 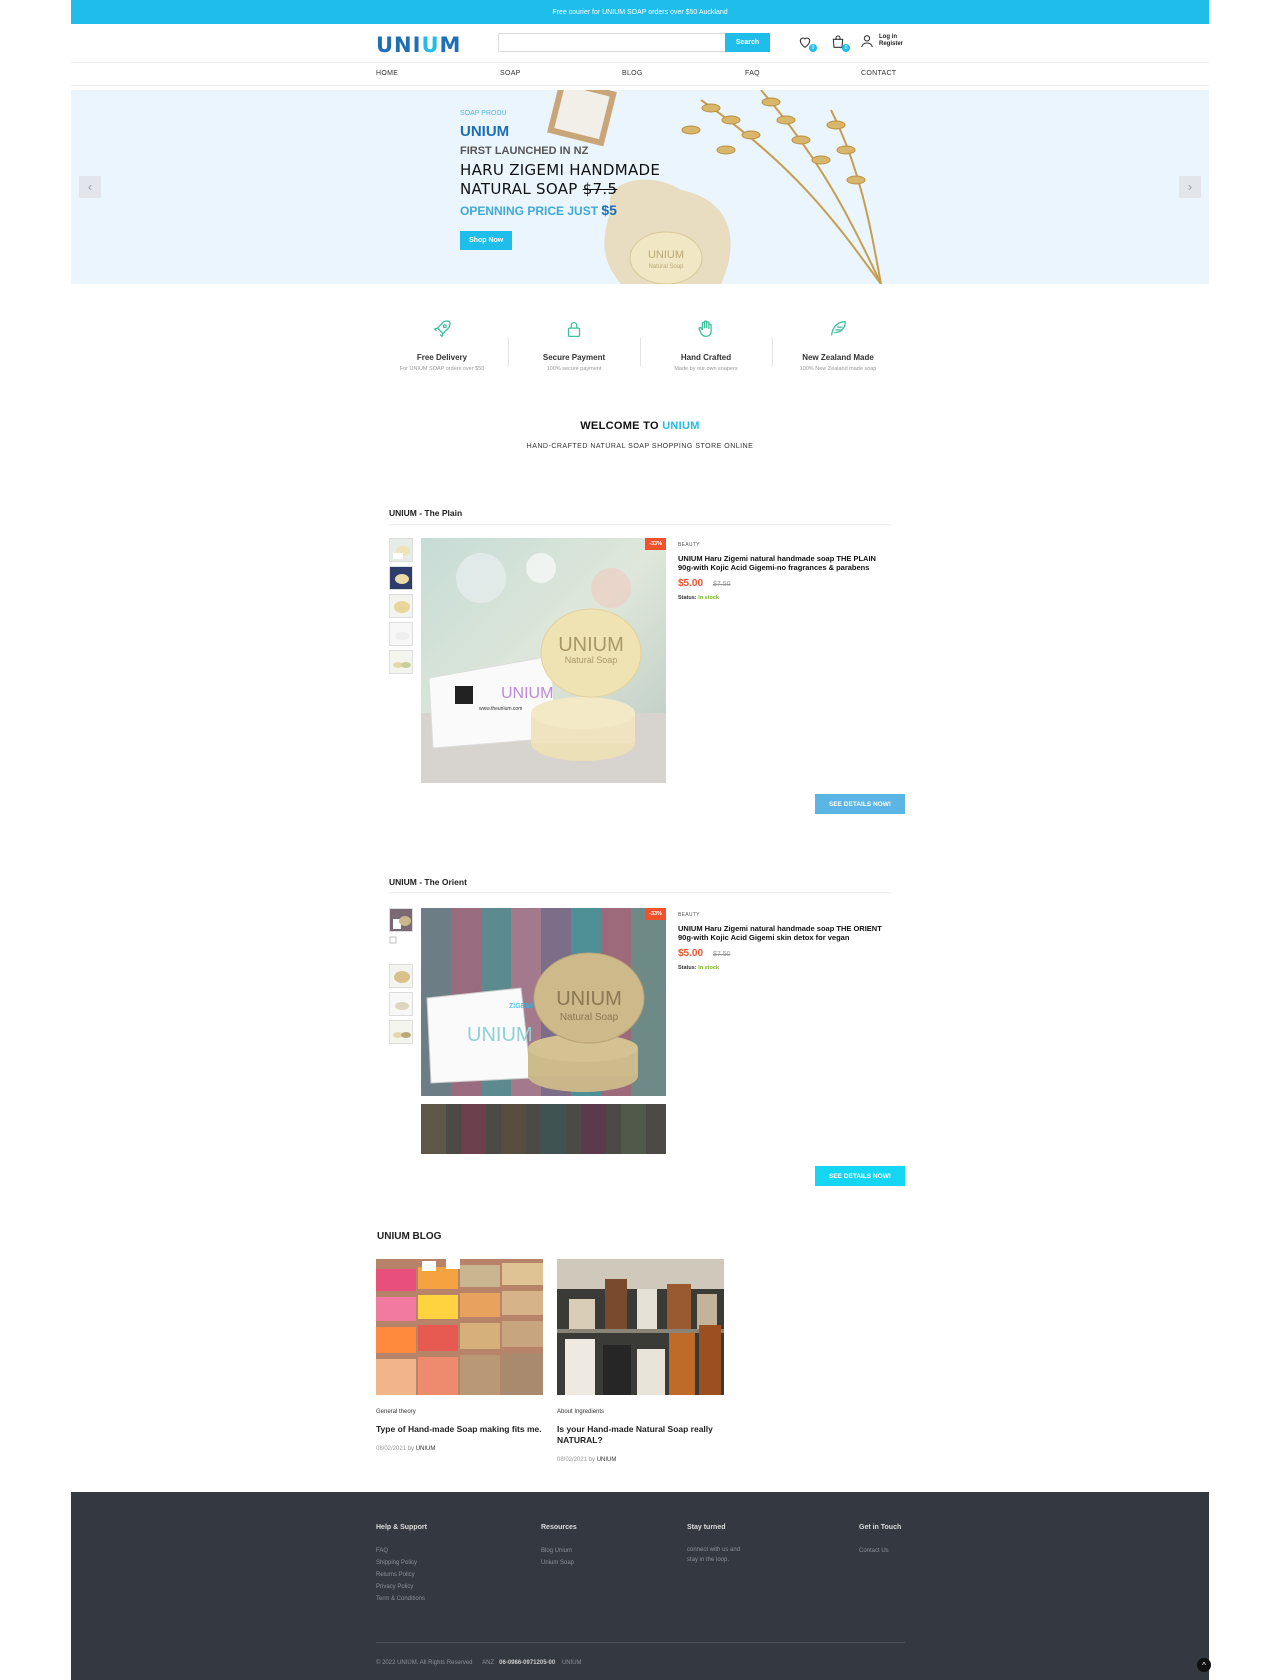 What do you see at coordinates (846, 48) in the screenshot?
I see `cart-count: 0` at bounding box center [846, 48].